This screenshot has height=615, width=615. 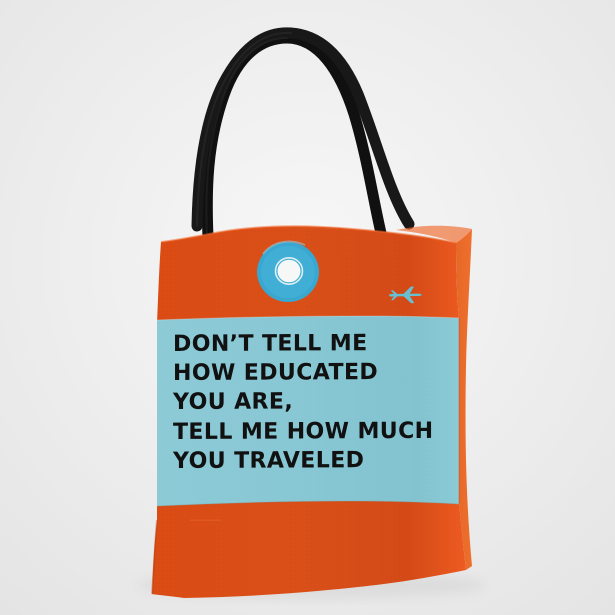 I want to click on quote-line-2: HOW EDUCATED, so click(x=276, y=373).